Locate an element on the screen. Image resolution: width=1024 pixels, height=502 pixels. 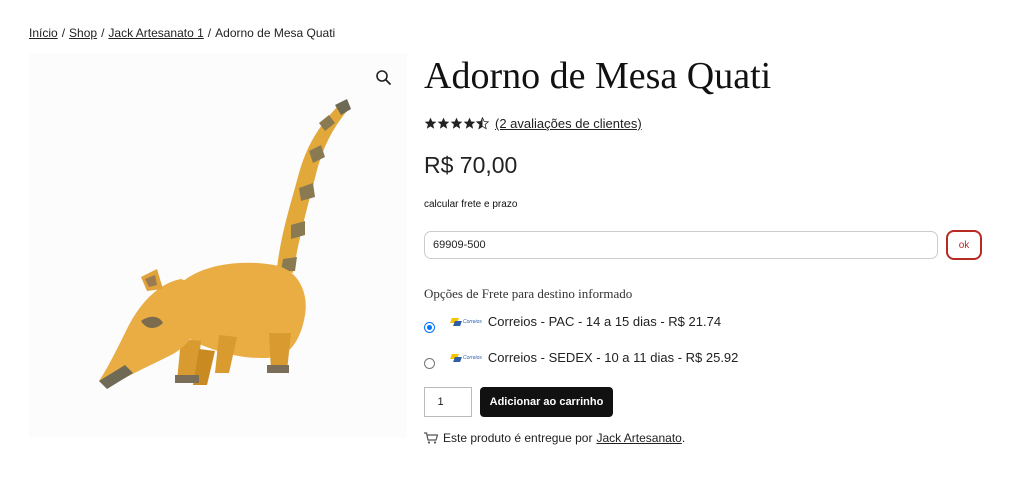
breadcrumb-link-home: Início is located at coordinates (43, 33).